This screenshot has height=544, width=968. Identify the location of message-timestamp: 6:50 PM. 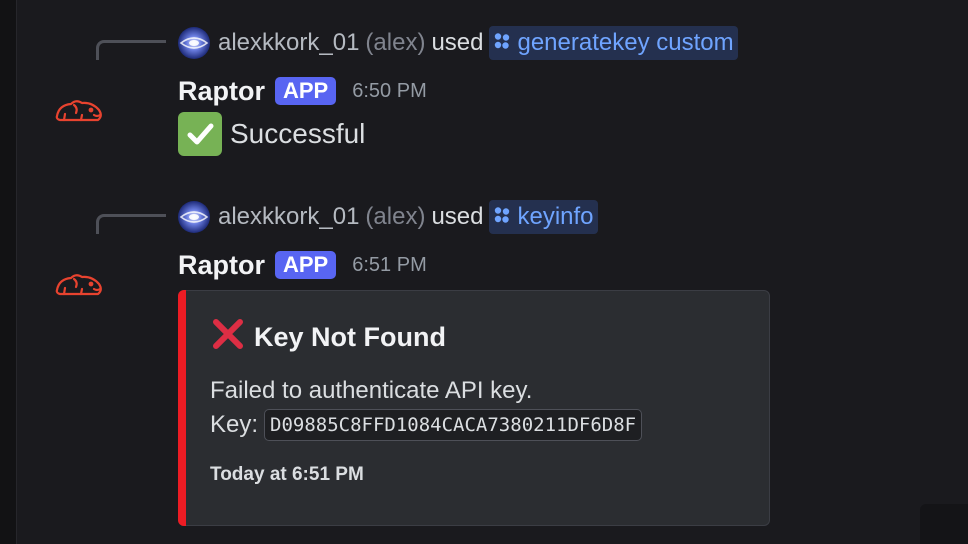
(389, 91).